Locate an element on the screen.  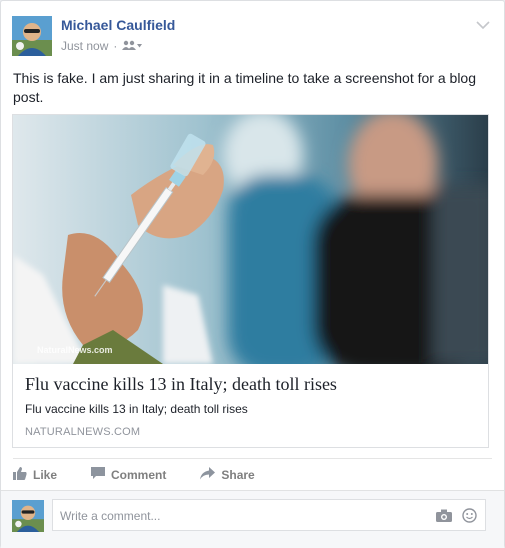
comment-label: Comment is located at coordinates (139, 475).